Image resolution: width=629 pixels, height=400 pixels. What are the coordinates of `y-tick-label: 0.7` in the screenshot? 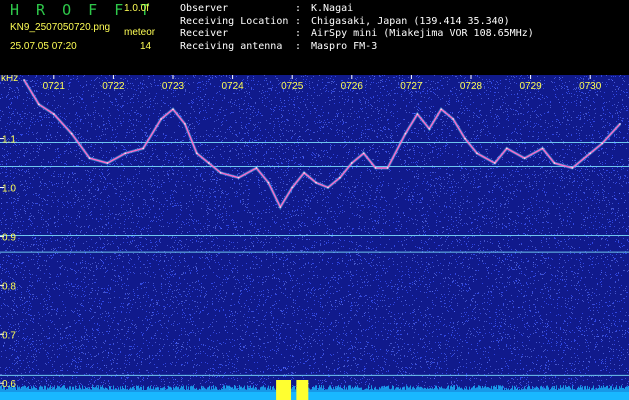 It's located at (9, 335).